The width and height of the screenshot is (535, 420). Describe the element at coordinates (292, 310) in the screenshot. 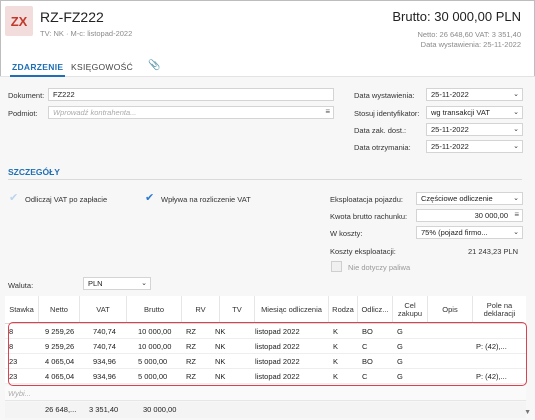

I see `column-header: Miesiąc odliczenia` at that location.